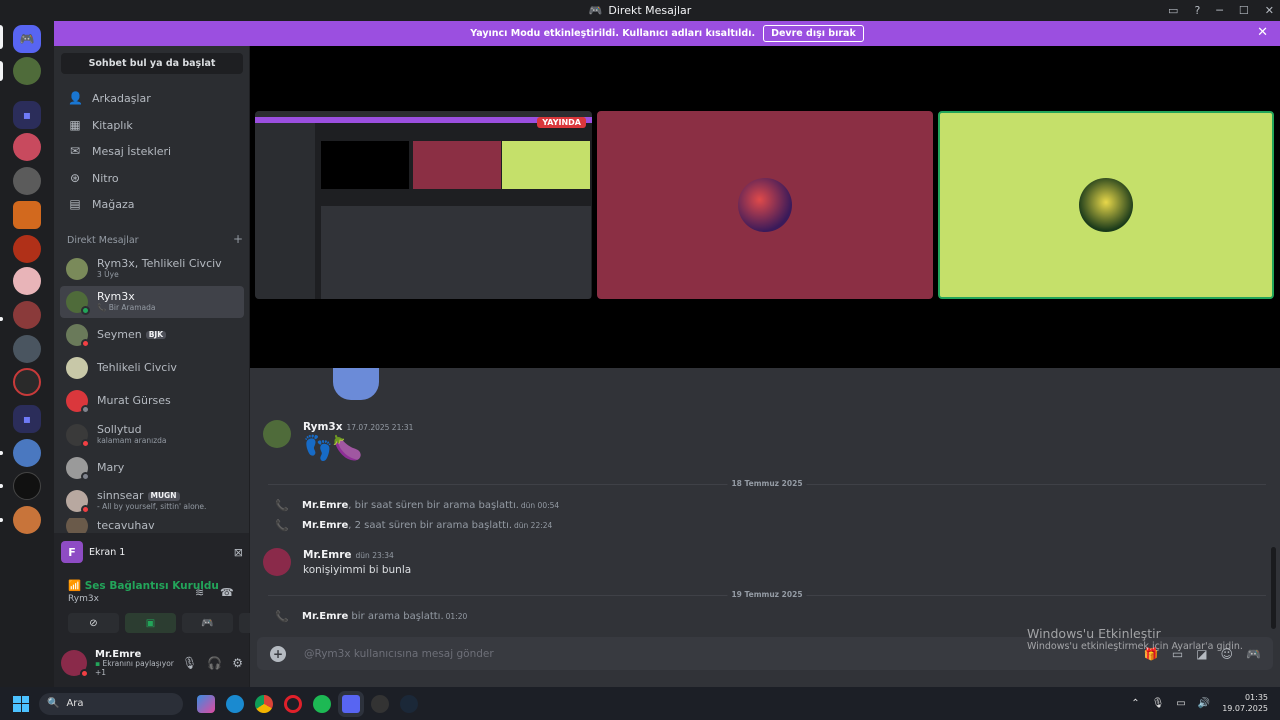 Image resolution: width=1280 pixels, height=720 pixels. What do you see at coordinates (1173, 10) in the screenshot?
I see `inbox-icon: ▭` at bounding box center [1173, 10].